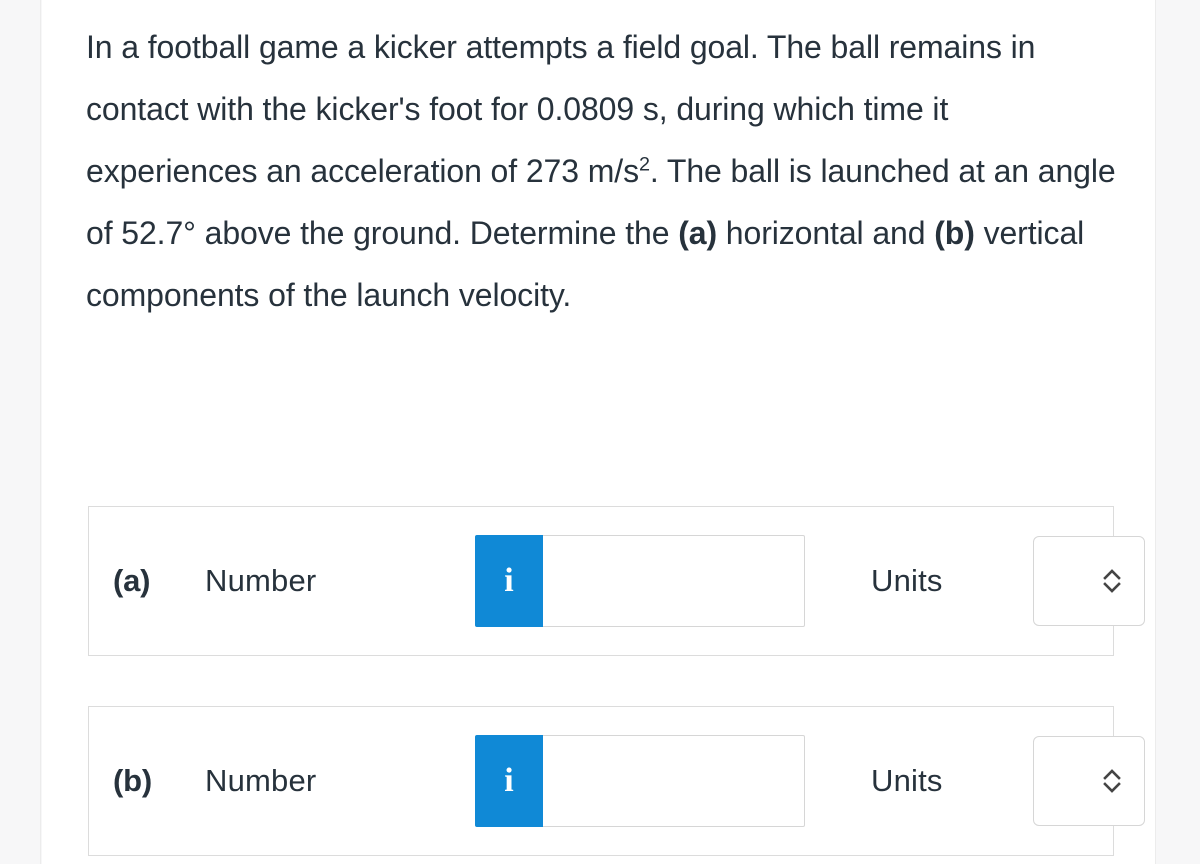 The image size is (1200, 864). Describe the element at coordinates (1089, 581) in the screenshot. I see `units-select-a` at that location.